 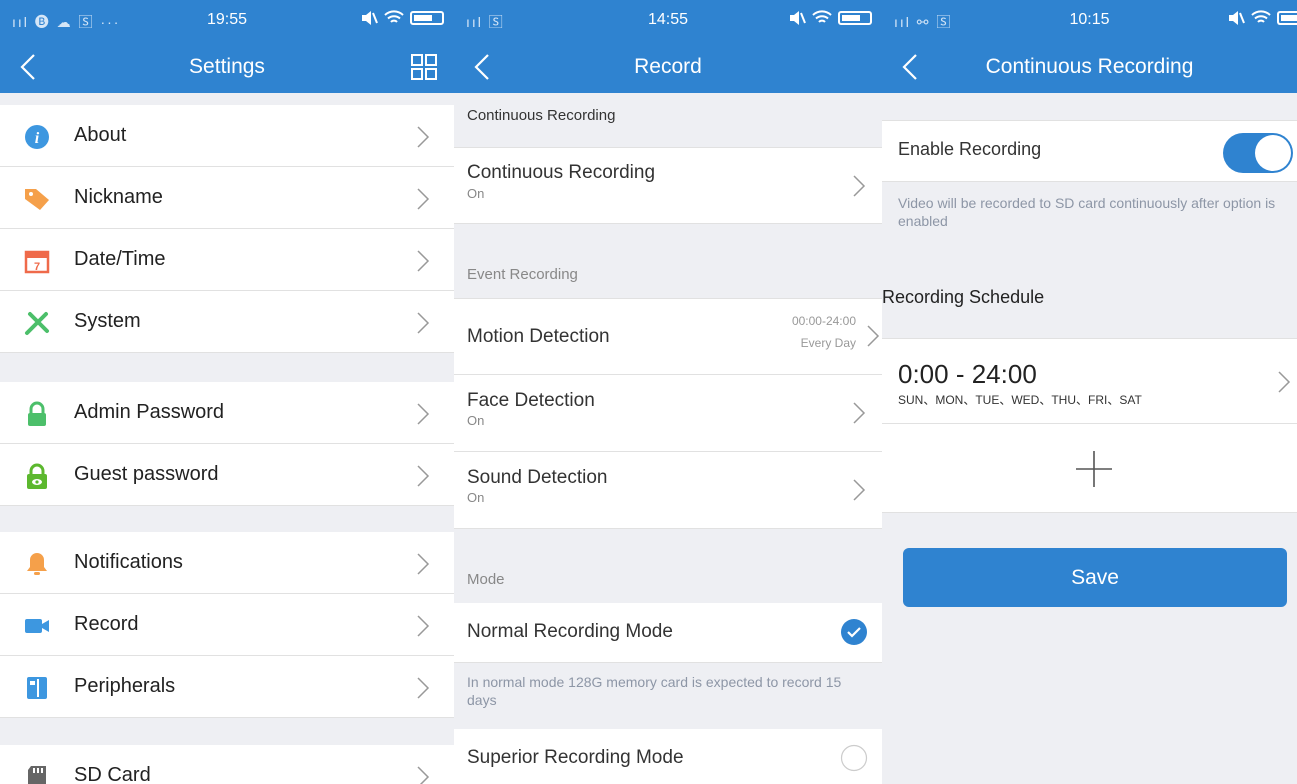 I want to click on add-schedule-row, so click(x=1089, y=468).